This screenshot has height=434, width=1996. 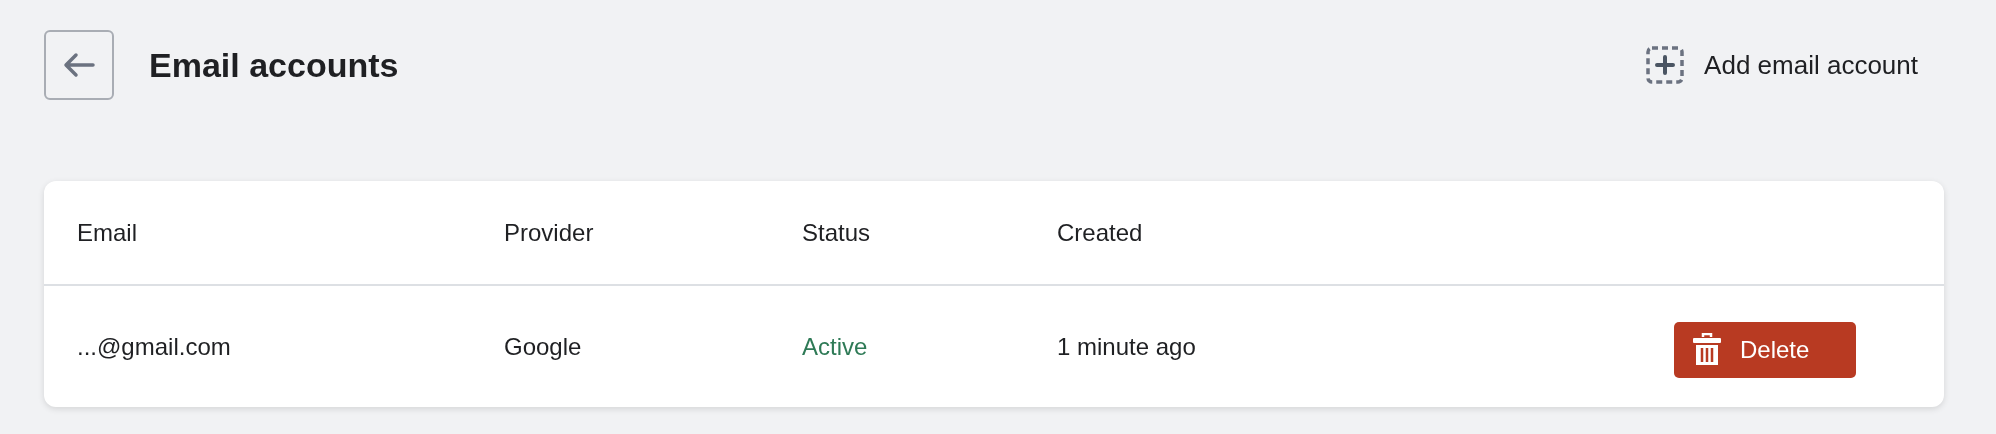 I want to click on column-header: Provider, so click(x=549, y=232).